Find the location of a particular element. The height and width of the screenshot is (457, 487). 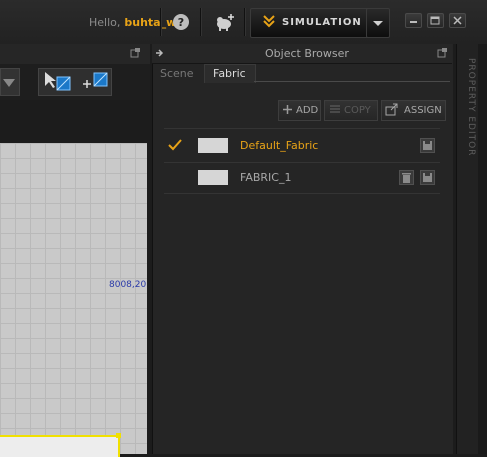

viewport-2d-margin is located at coordinates (75, 121).